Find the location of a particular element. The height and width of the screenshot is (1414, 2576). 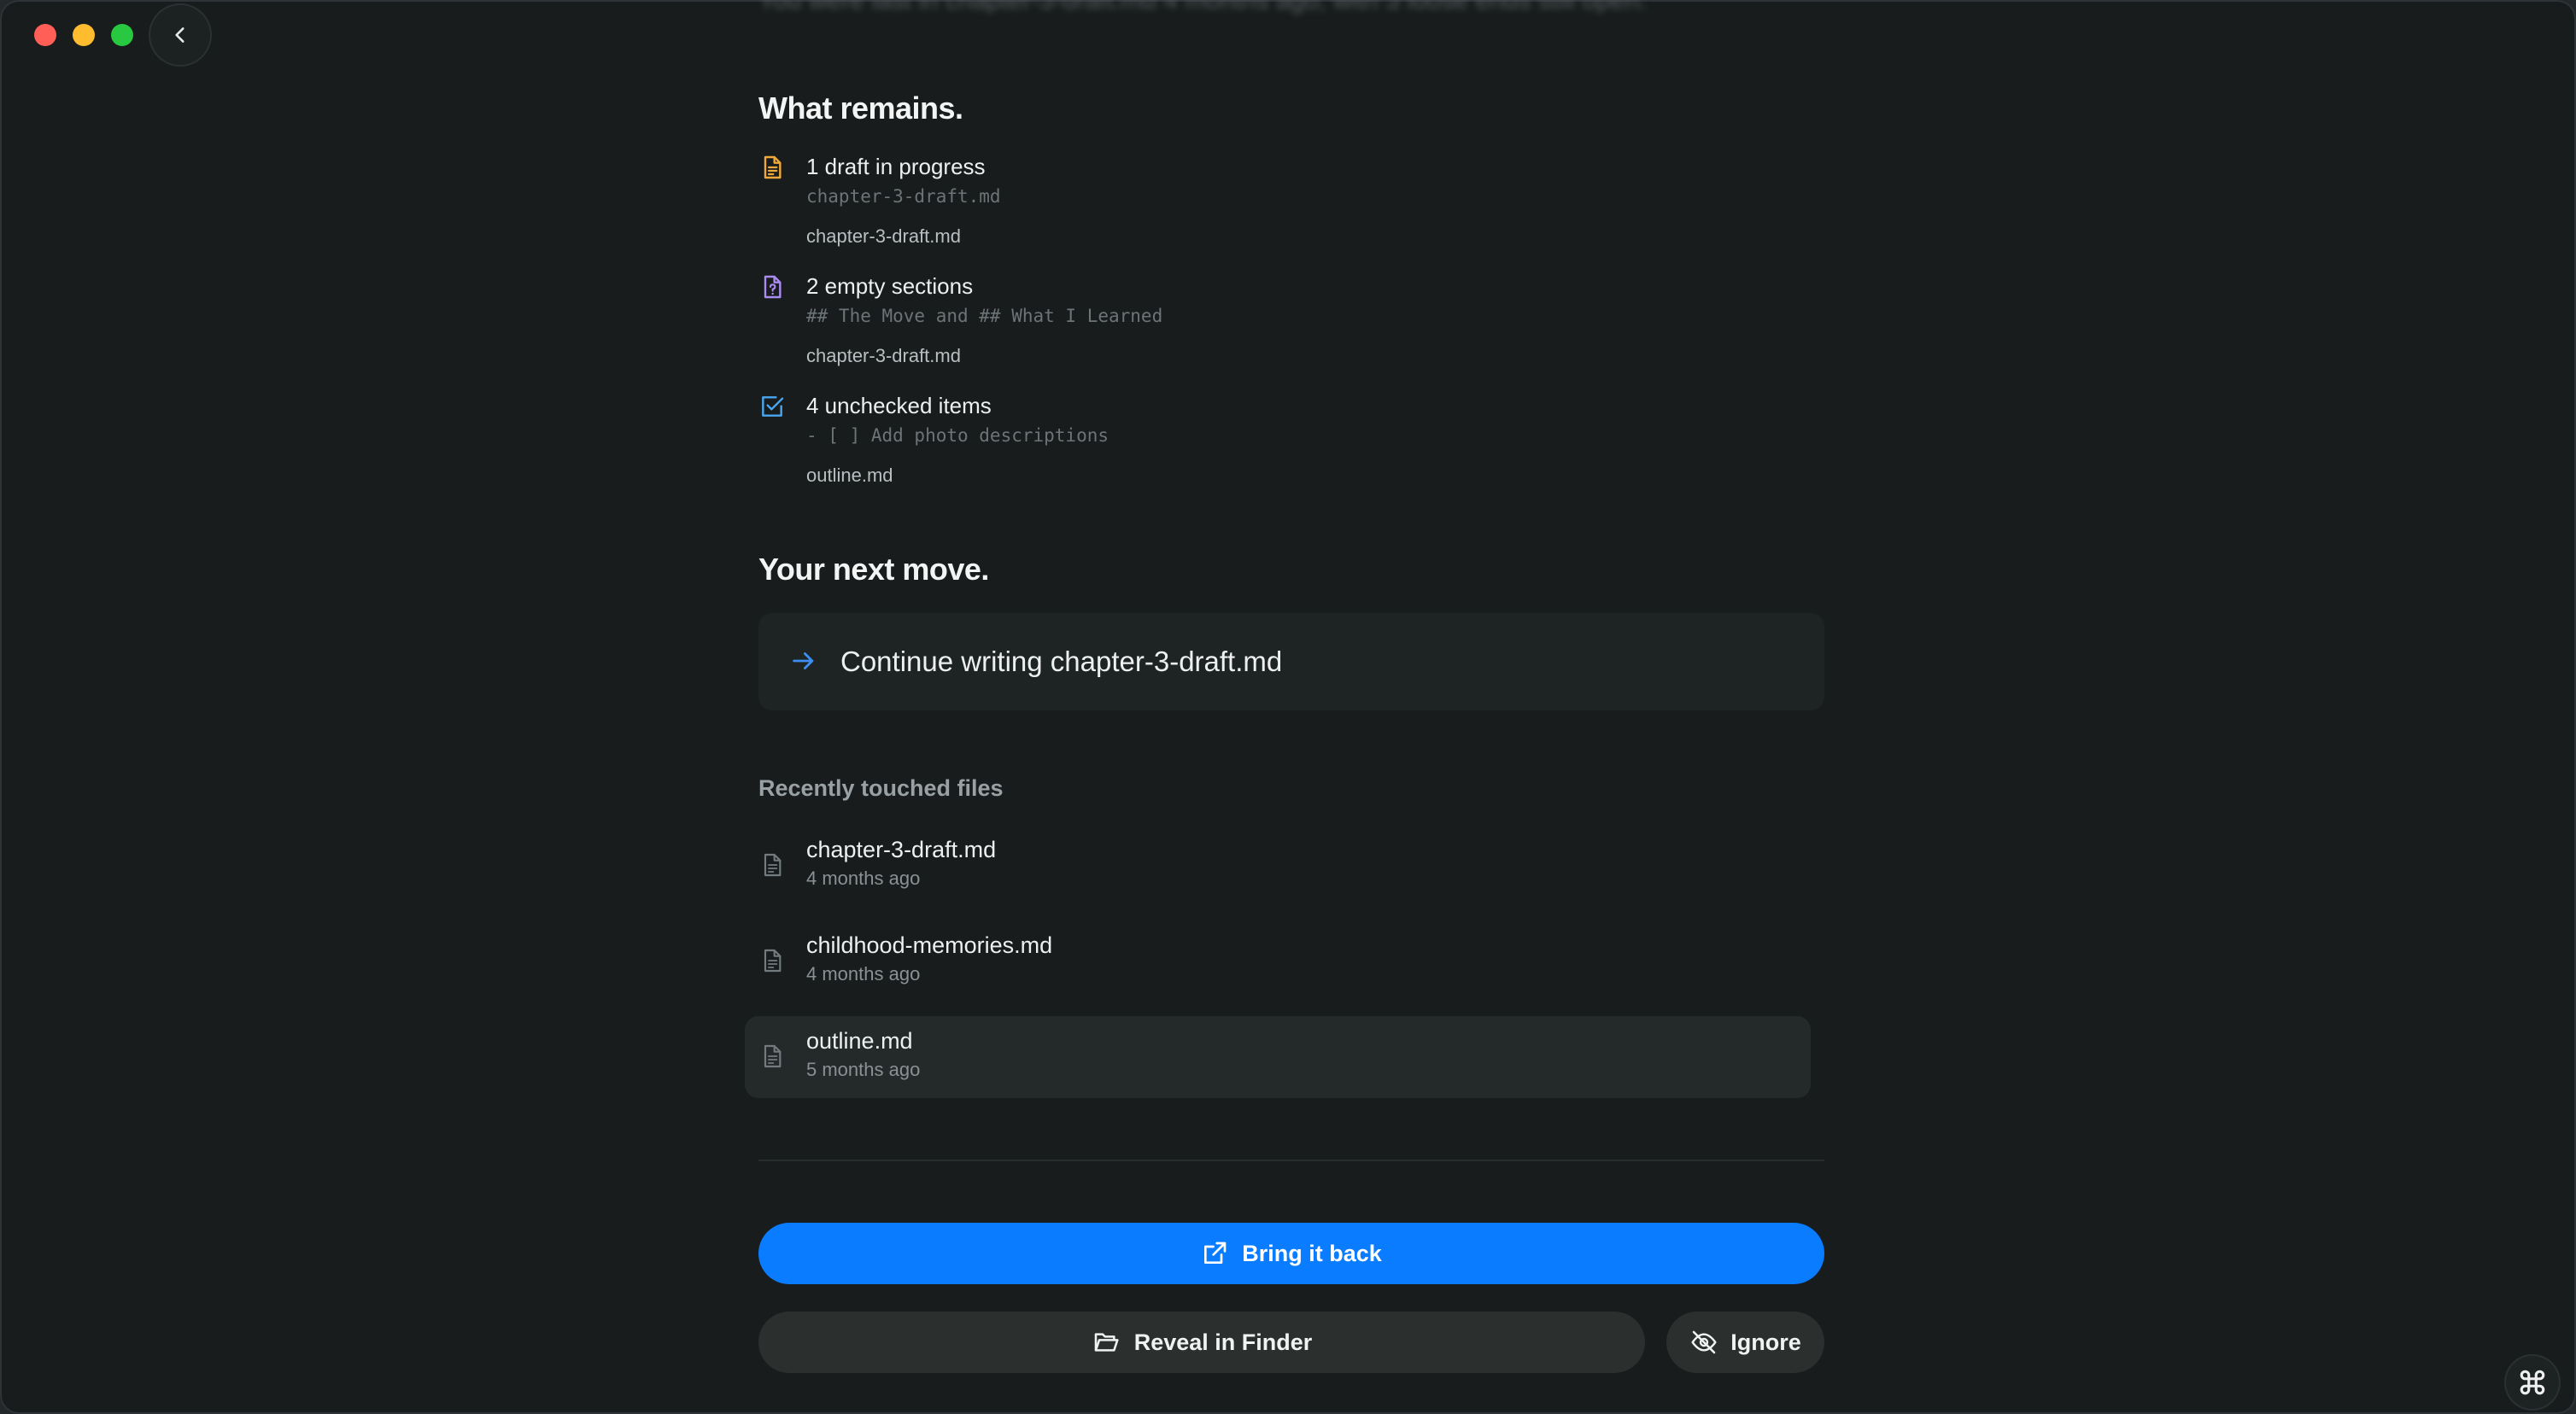

next-move-label: Continue writing chapter-3-draft.md is located at coordinates (1061, 662).